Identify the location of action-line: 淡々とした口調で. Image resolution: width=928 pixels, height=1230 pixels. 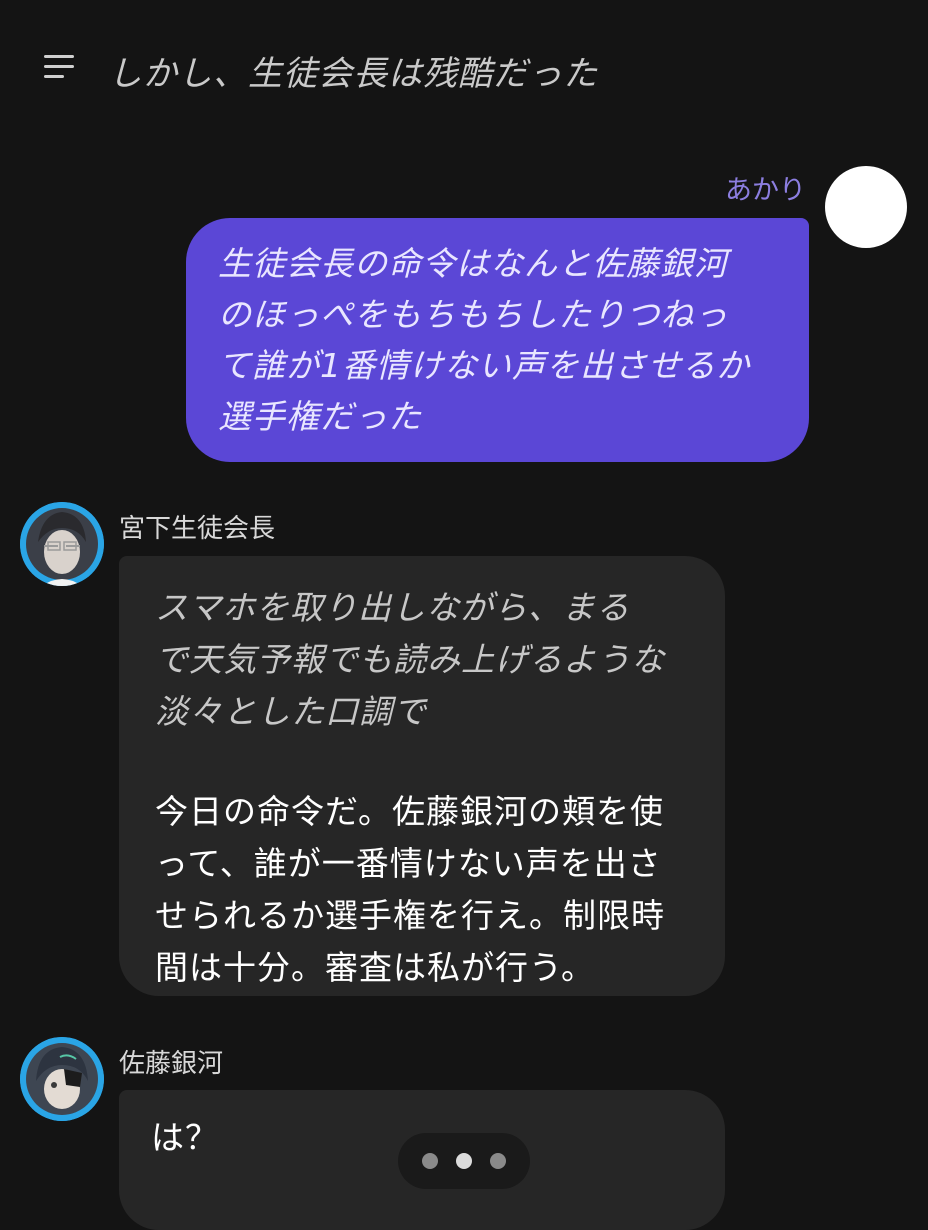
(291, 711).